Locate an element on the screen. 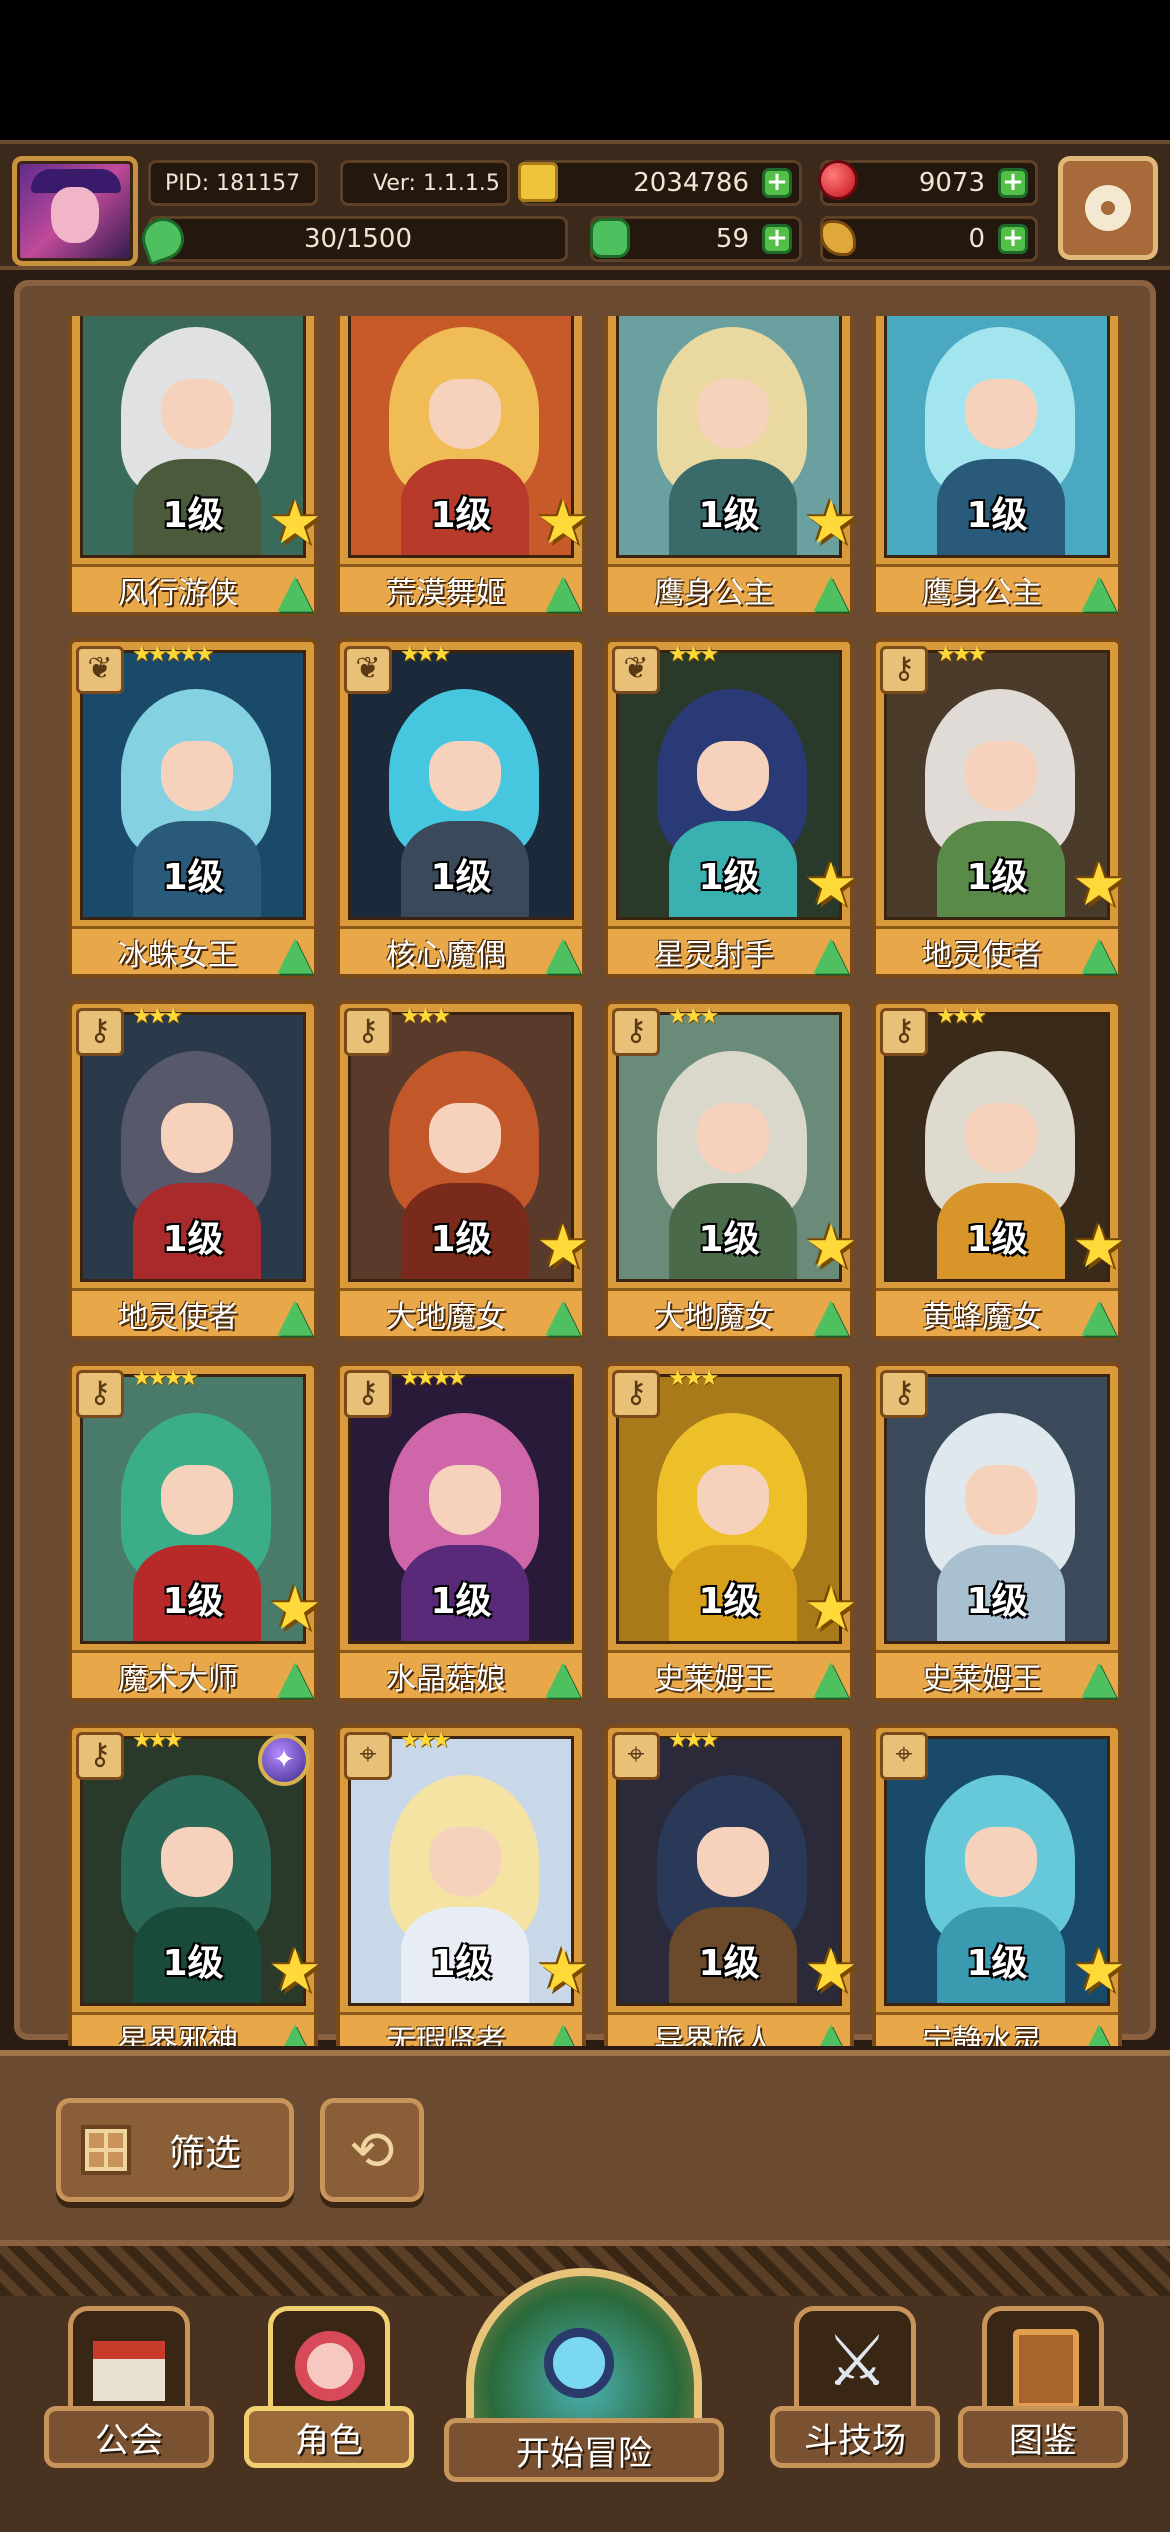 The height and width of the screenshot is (2532, 1170). refresh-button: ⟲ is located at coordinates (372, 2150).